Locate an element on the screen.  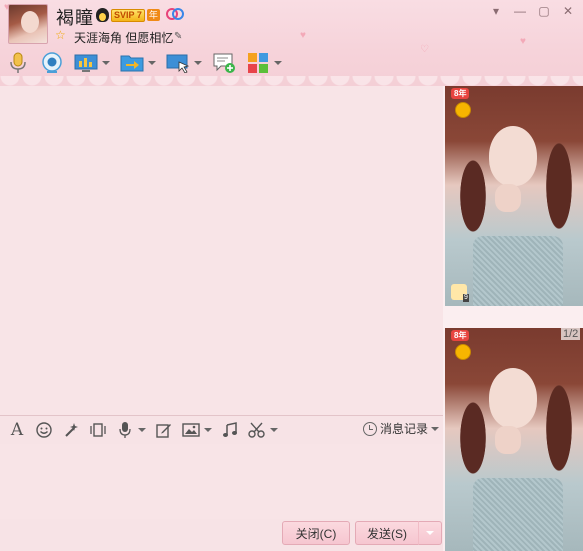
doodle-icon is located at coordinates (164, 430).